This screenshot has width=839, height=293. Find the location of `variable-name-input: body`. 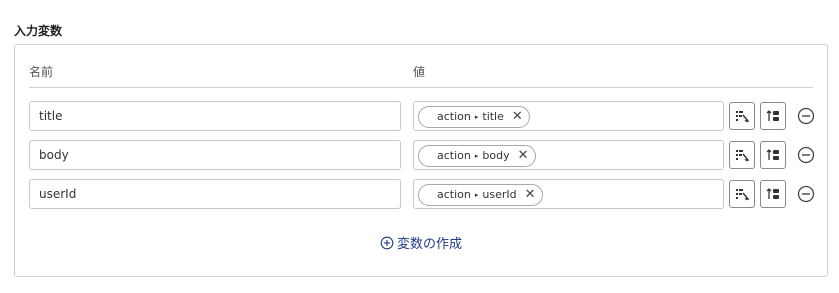

variable-name-input: body is located at coordinates (215, 155).